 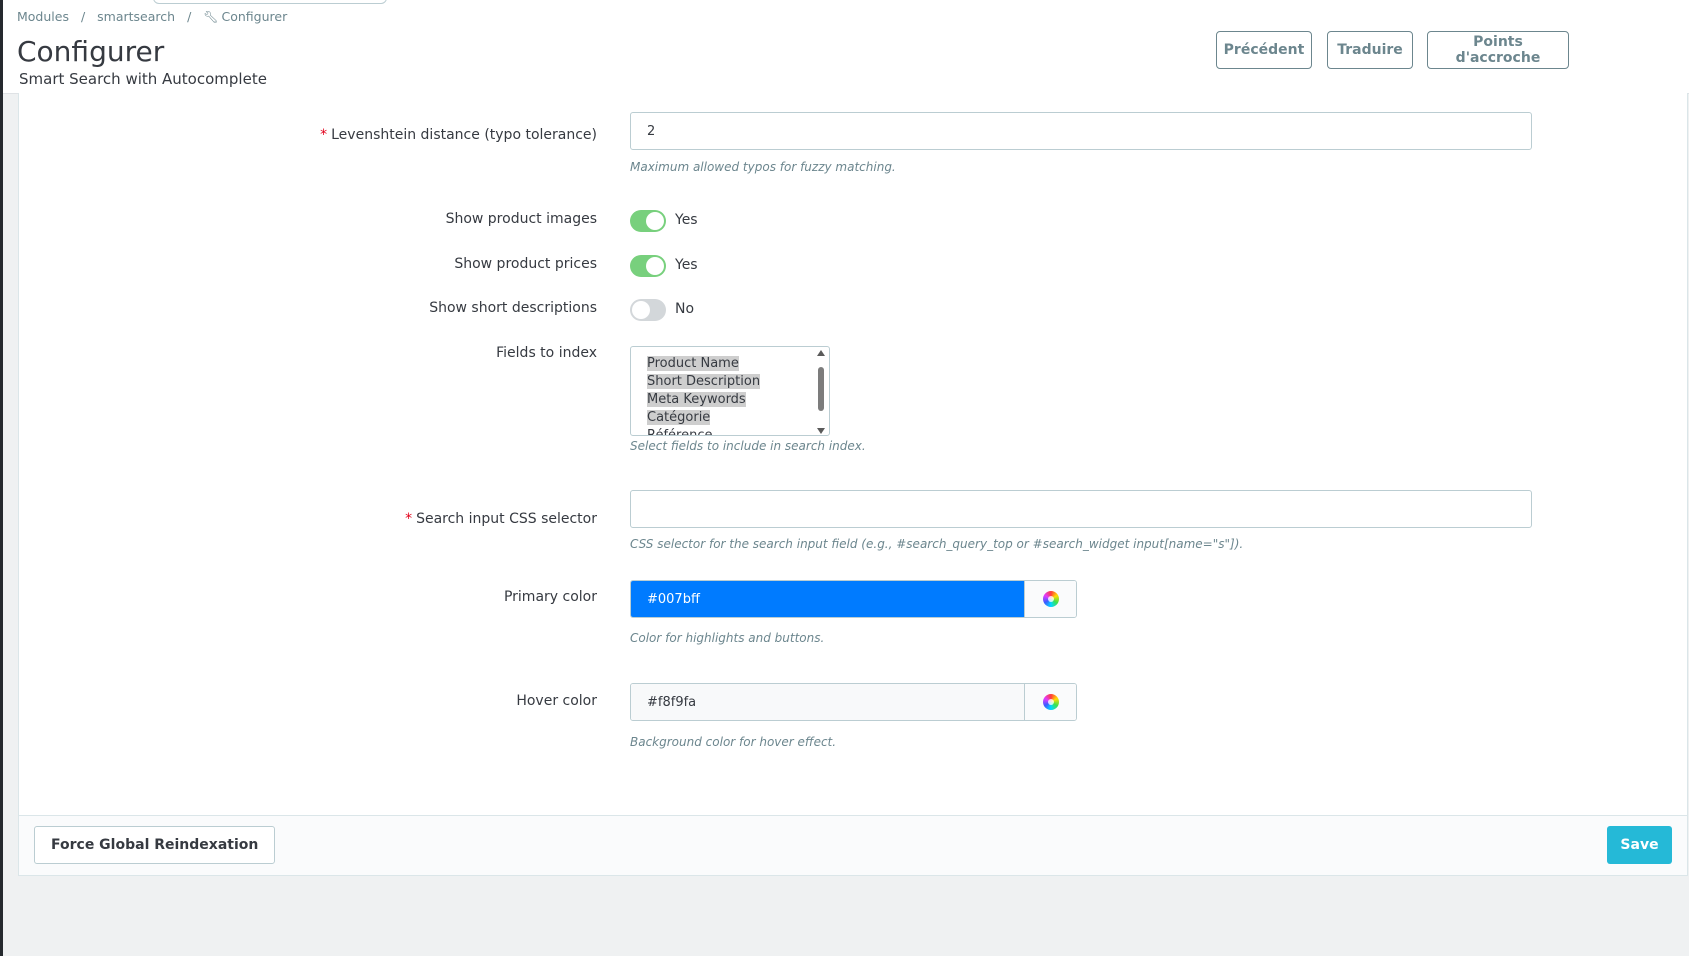 What do you see at coordinates (458, 135) in the screenshot?
I see `levenshtein-label: * Levenshtein distance (typo tolerance)` at bounding box center [458, 135].